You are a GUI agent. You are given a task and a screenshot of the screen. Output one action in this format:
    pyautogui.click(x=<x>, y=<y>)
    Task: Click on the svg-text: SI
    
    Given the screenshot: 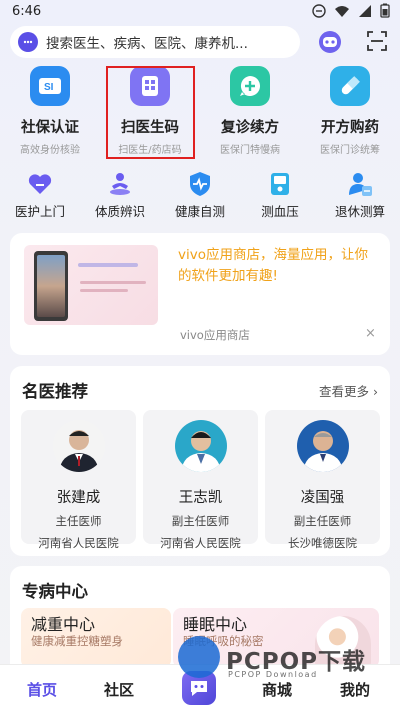 What is the action you would take?
    pyautogui.click(x=49, y=87)
    